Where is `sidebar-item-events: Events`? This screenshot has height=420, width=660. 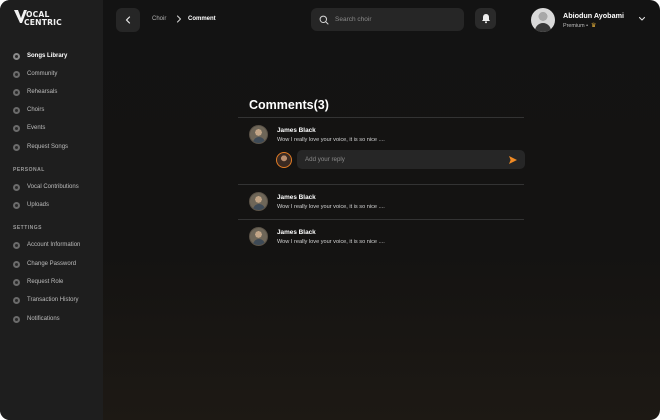 sidebar-item-events: Events is located at coordinates (29, 128).